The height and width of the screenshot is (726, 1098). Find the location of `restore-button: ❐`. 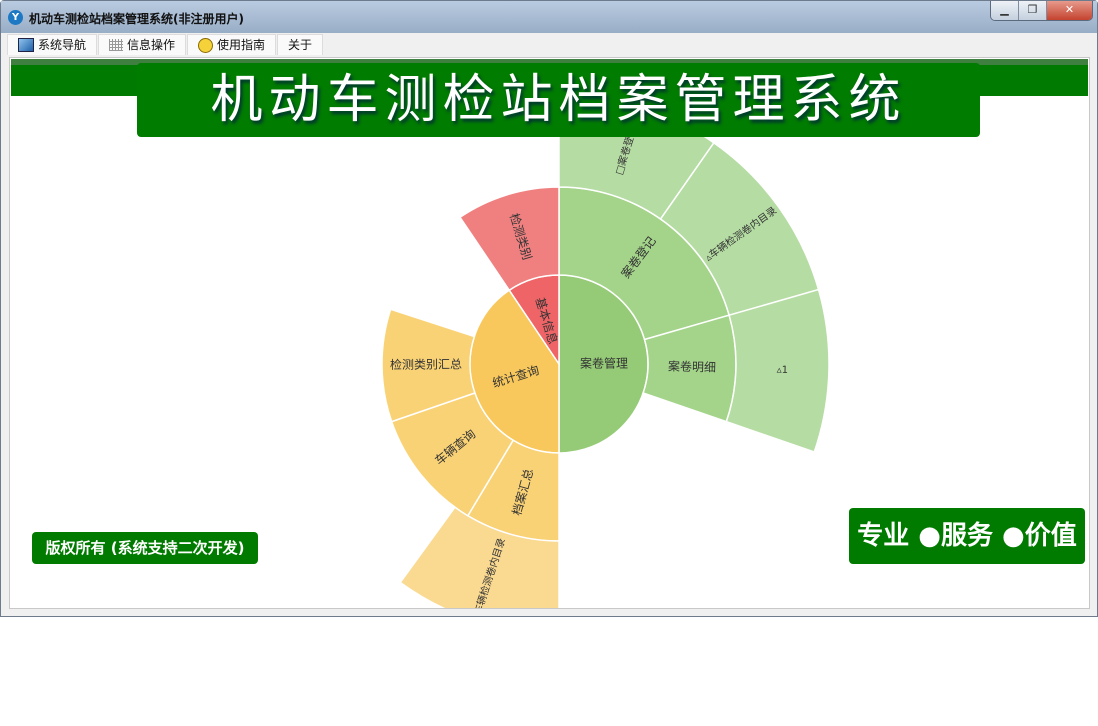

restore-button: ❐ is located at coordinates (1033, 10).